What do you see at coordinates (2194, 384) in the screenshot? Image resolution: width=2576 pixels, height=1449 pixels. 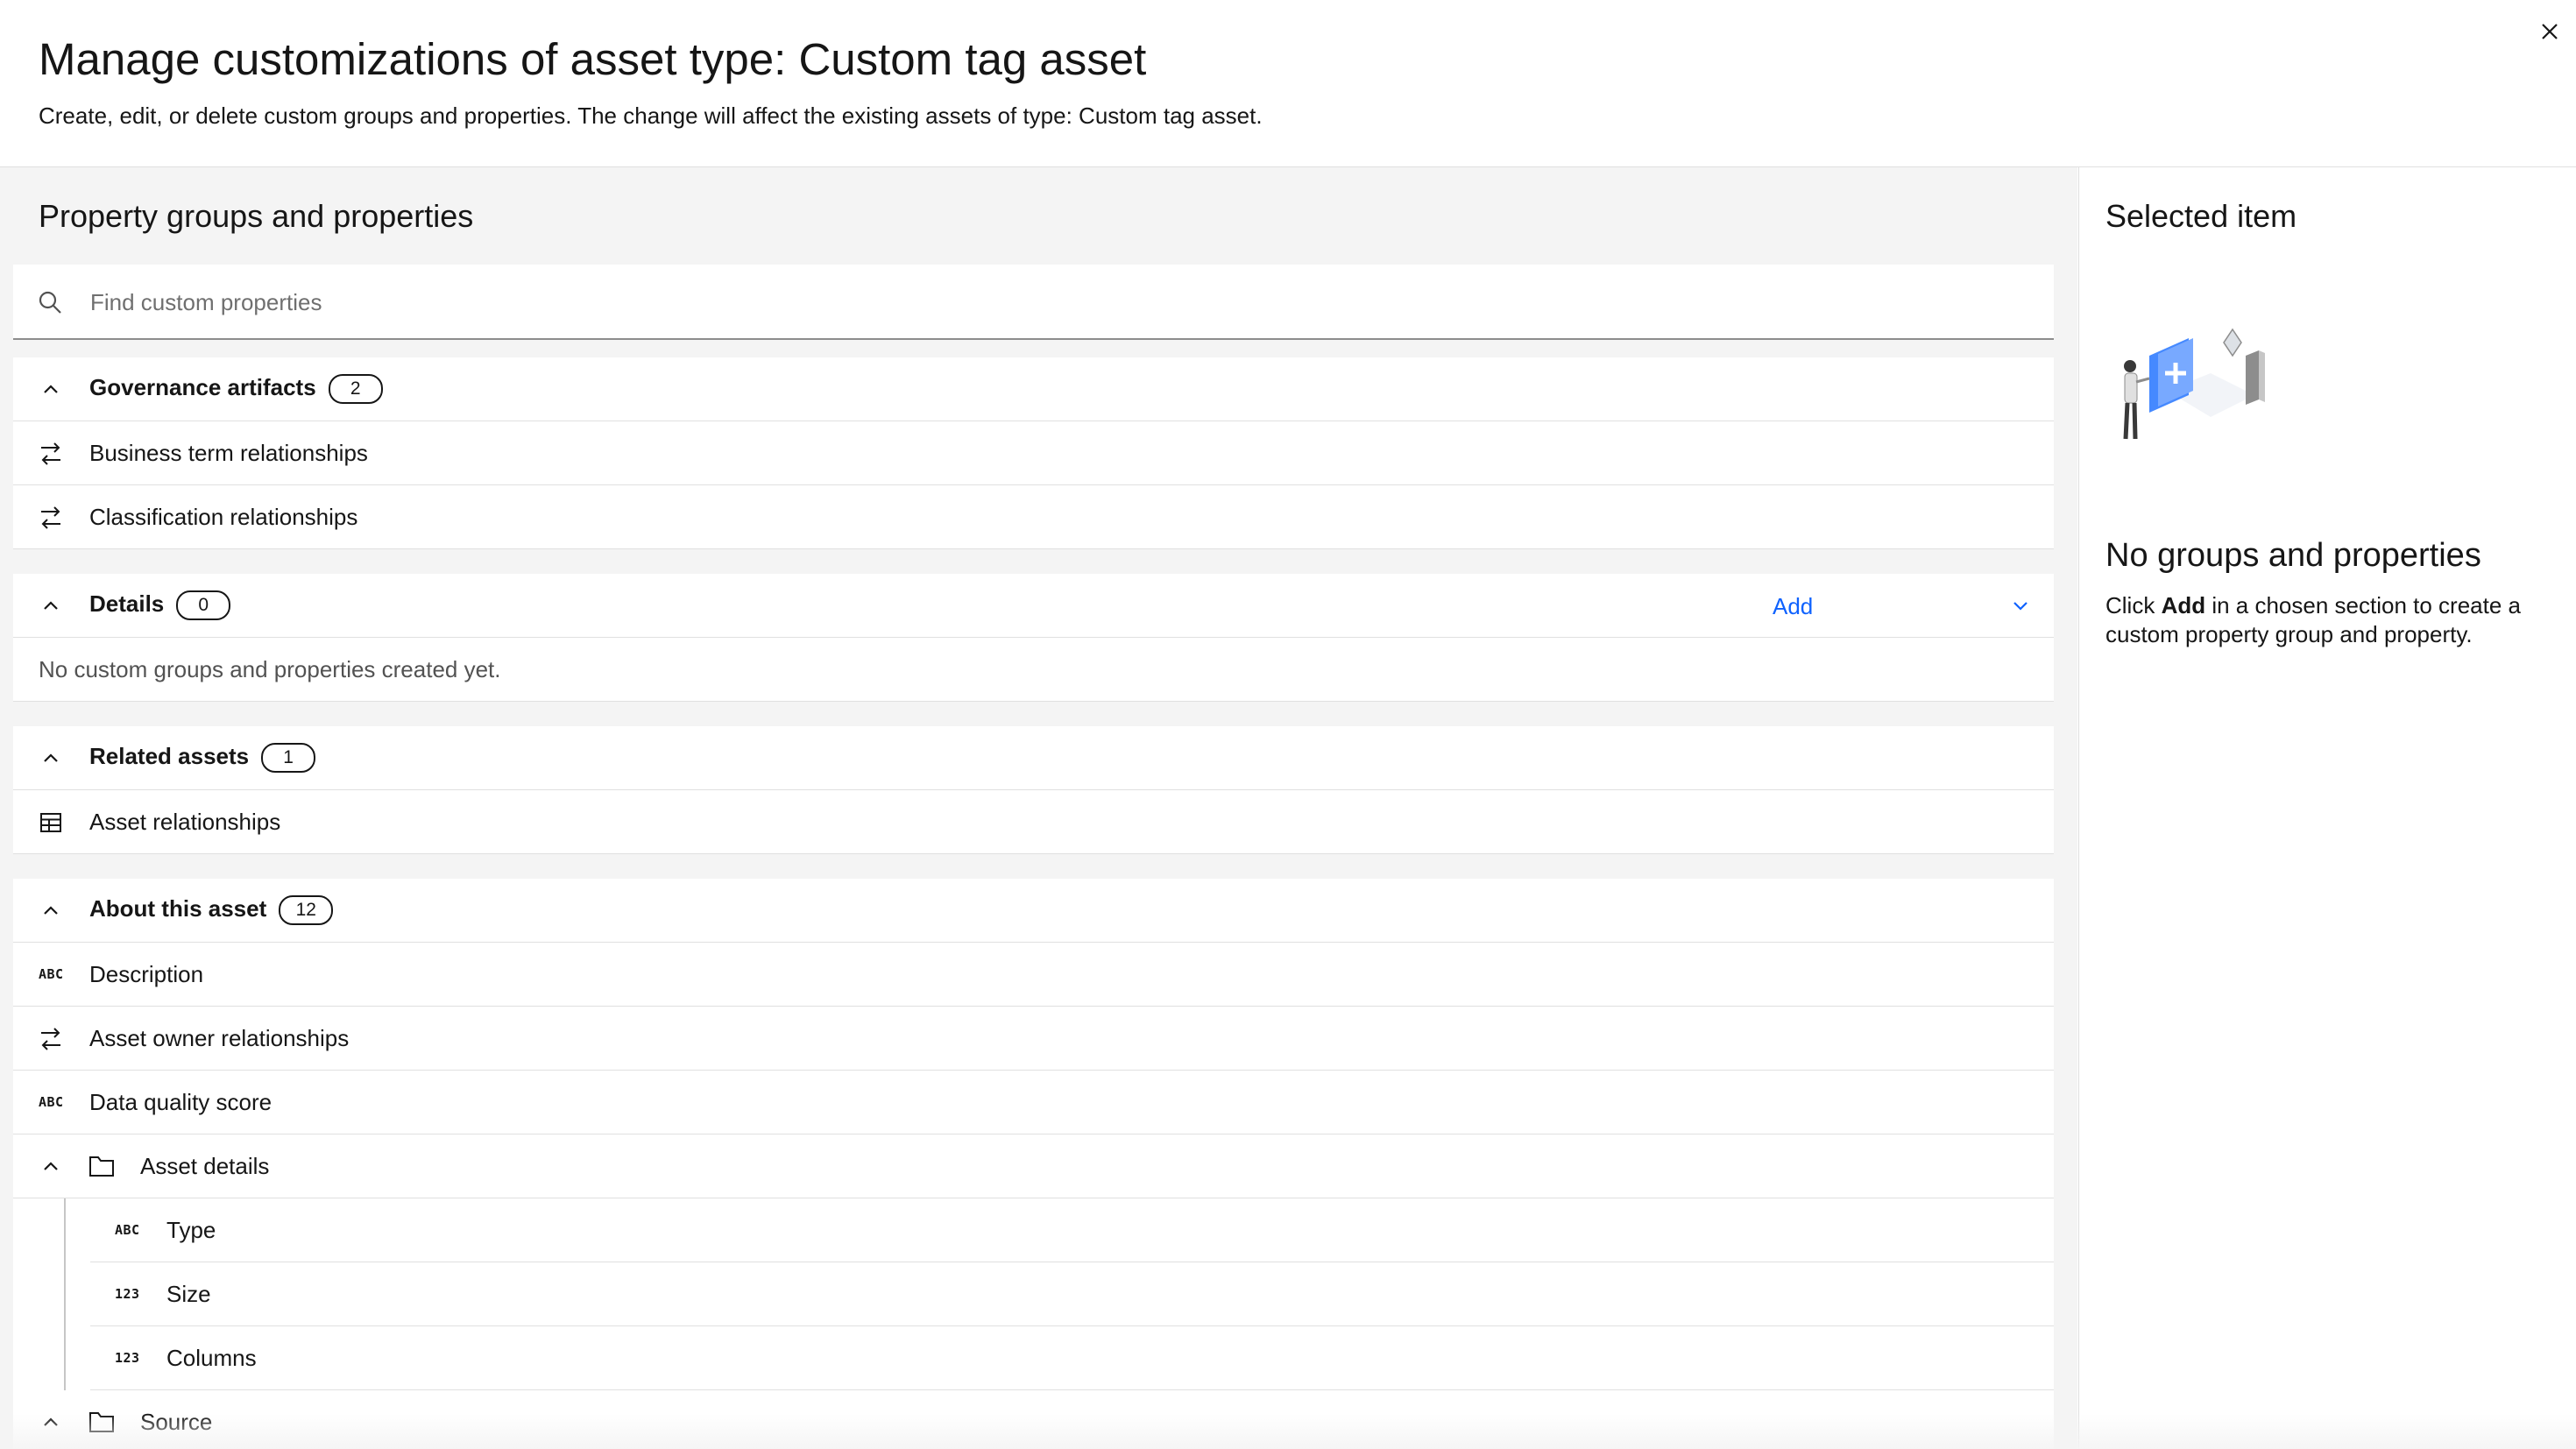 I see `empty-state-illustration` at bounding box center [2194, 384].